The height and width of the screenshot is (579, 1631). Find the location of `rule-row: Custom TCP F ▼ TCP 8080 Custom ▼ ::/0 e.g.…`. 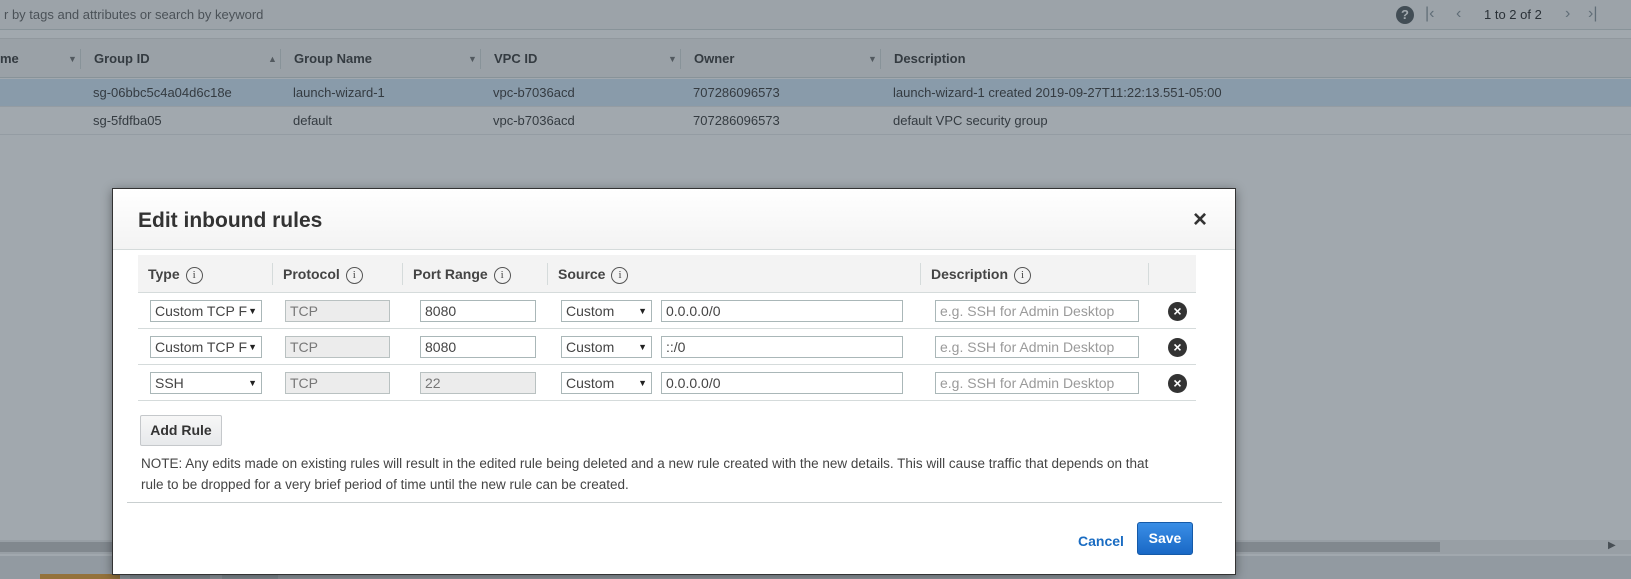

rule-row: Custom TCP F ▼ TCP 8080 Custom ▼ ::/0 e.g.… is located at coordinates (667, 347).